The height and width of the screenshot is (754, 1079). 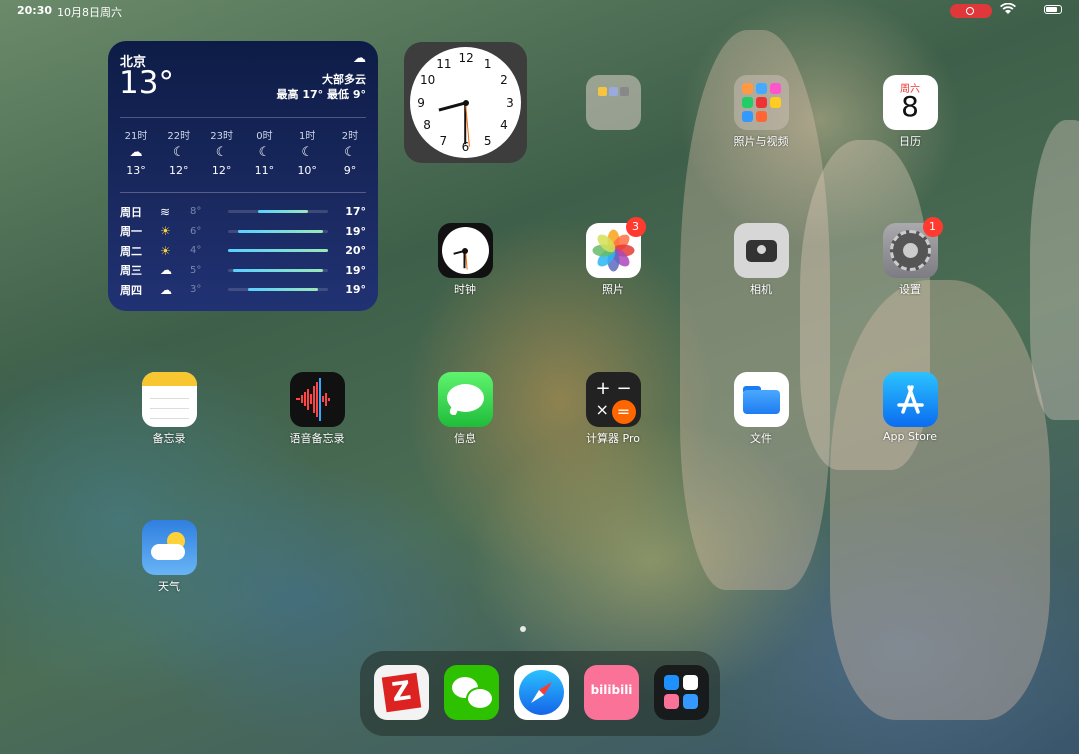 I want to click on record-icon, so click(x=970, y=11).